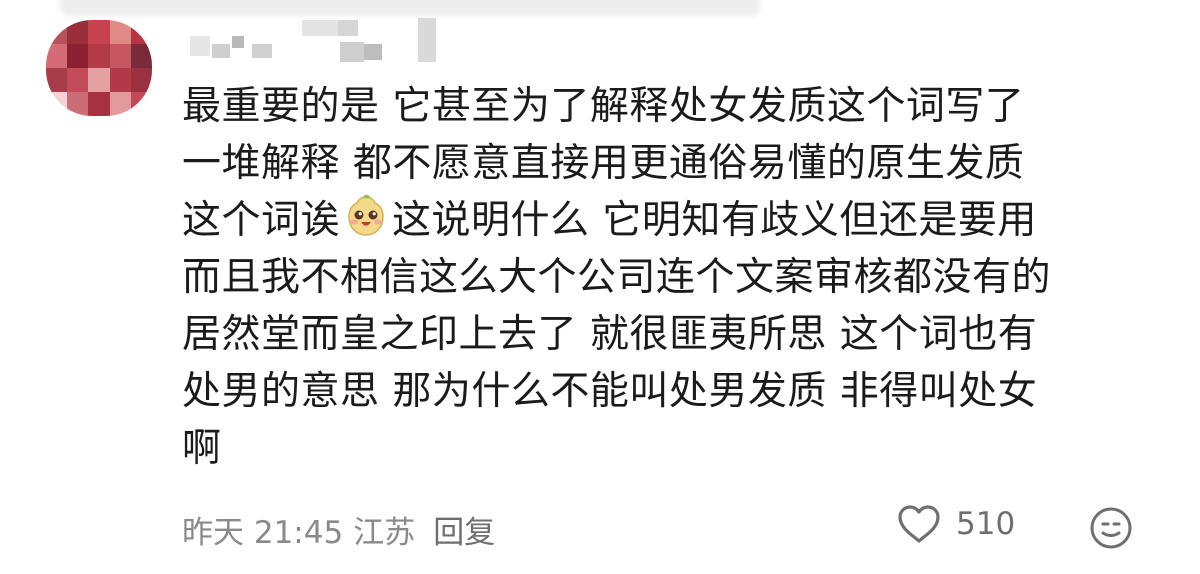 This screenshot has height=574, width=1200. What do you see at coordinates (384, 533) in the screenshot?
I see `comment-location: 江苏` at bounding box center [384, 533].